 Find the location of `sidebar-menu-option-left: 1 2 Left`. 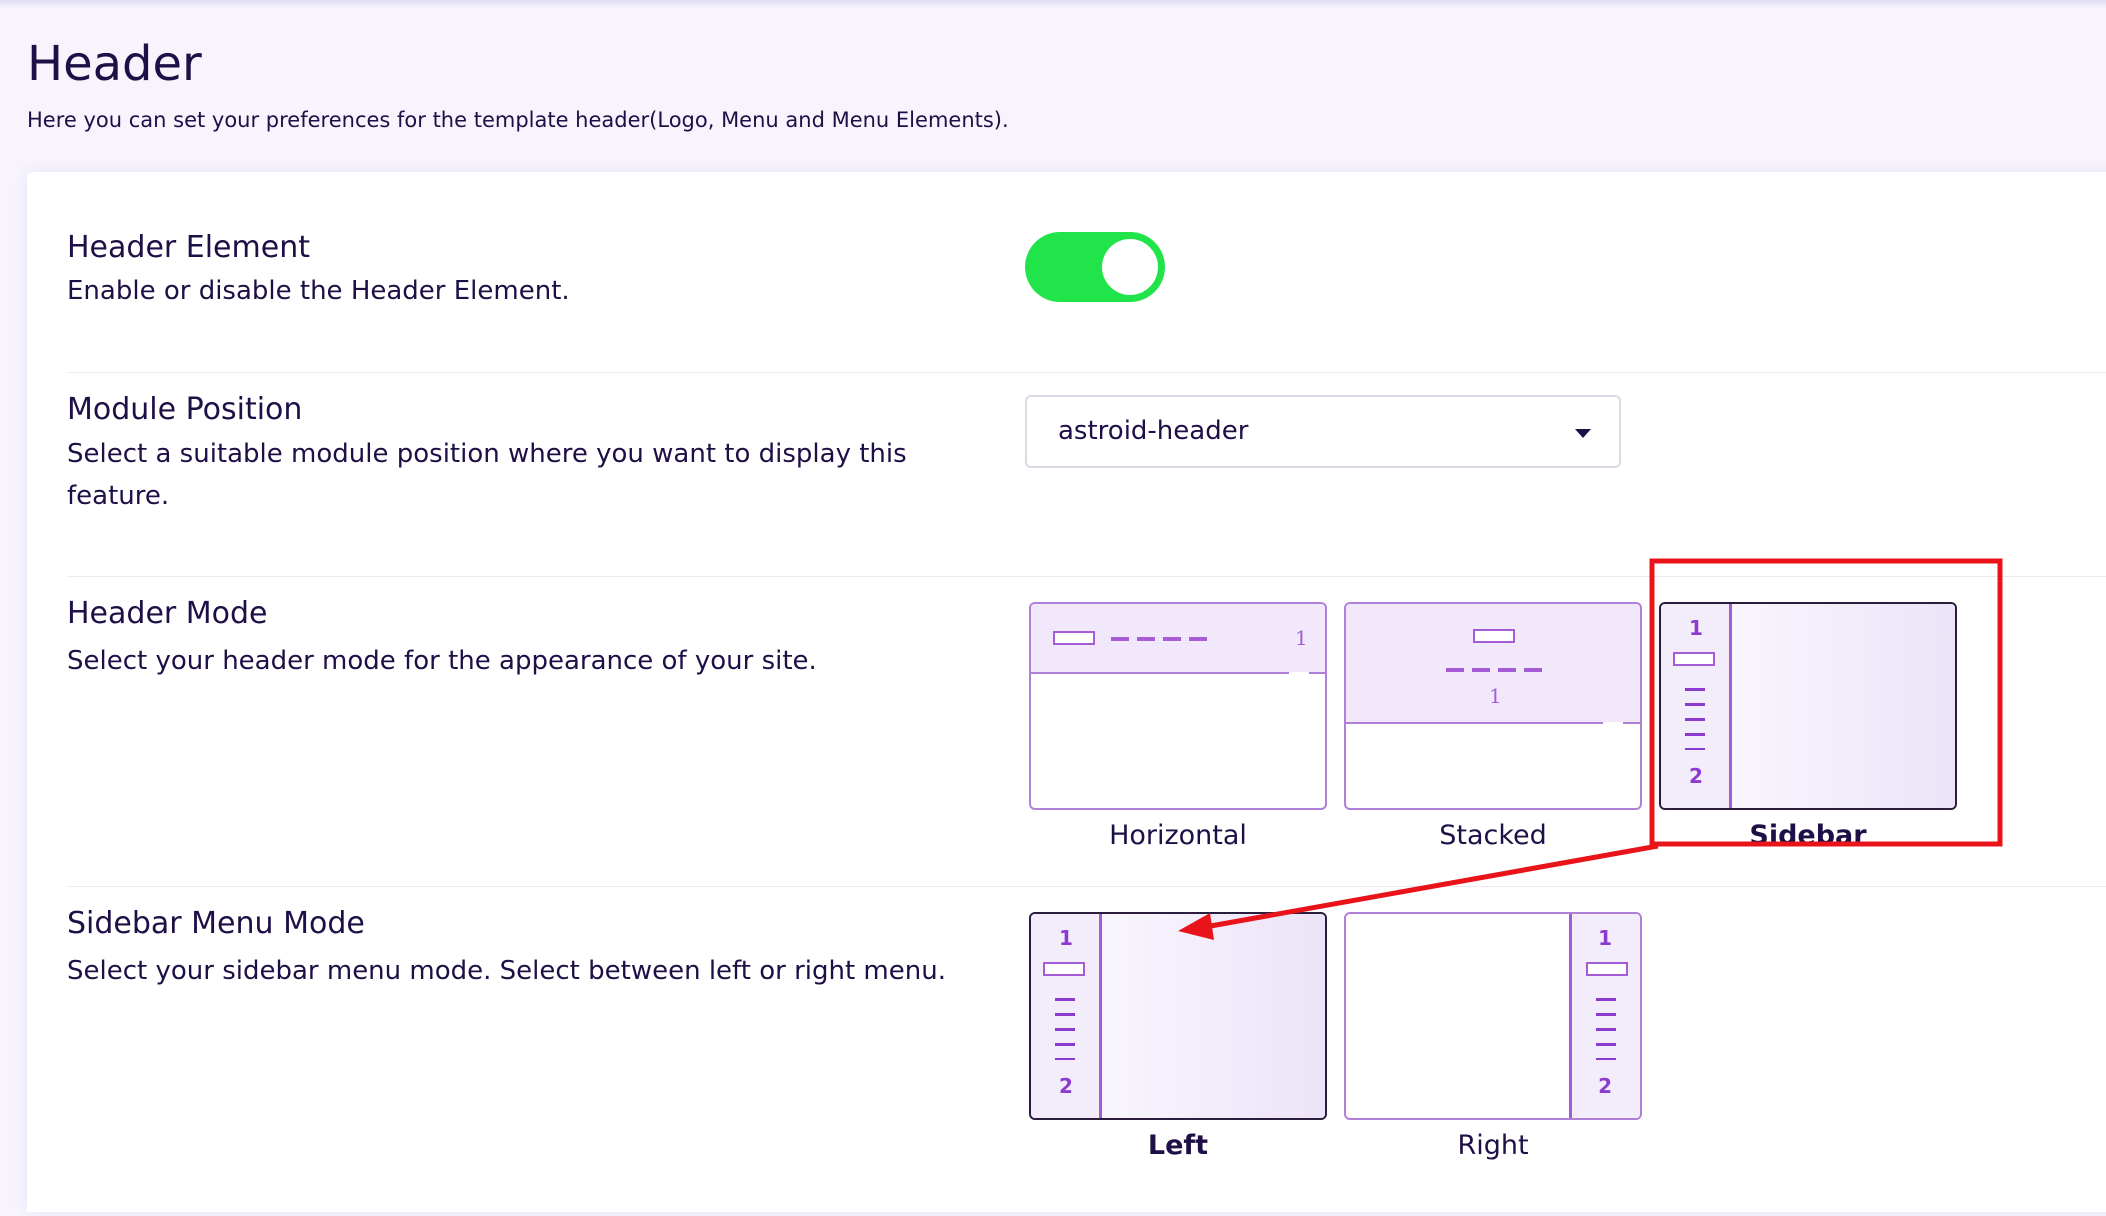

sidebar-menu-option-left: 1 2 Left is located at coordinates (1178, 1036).